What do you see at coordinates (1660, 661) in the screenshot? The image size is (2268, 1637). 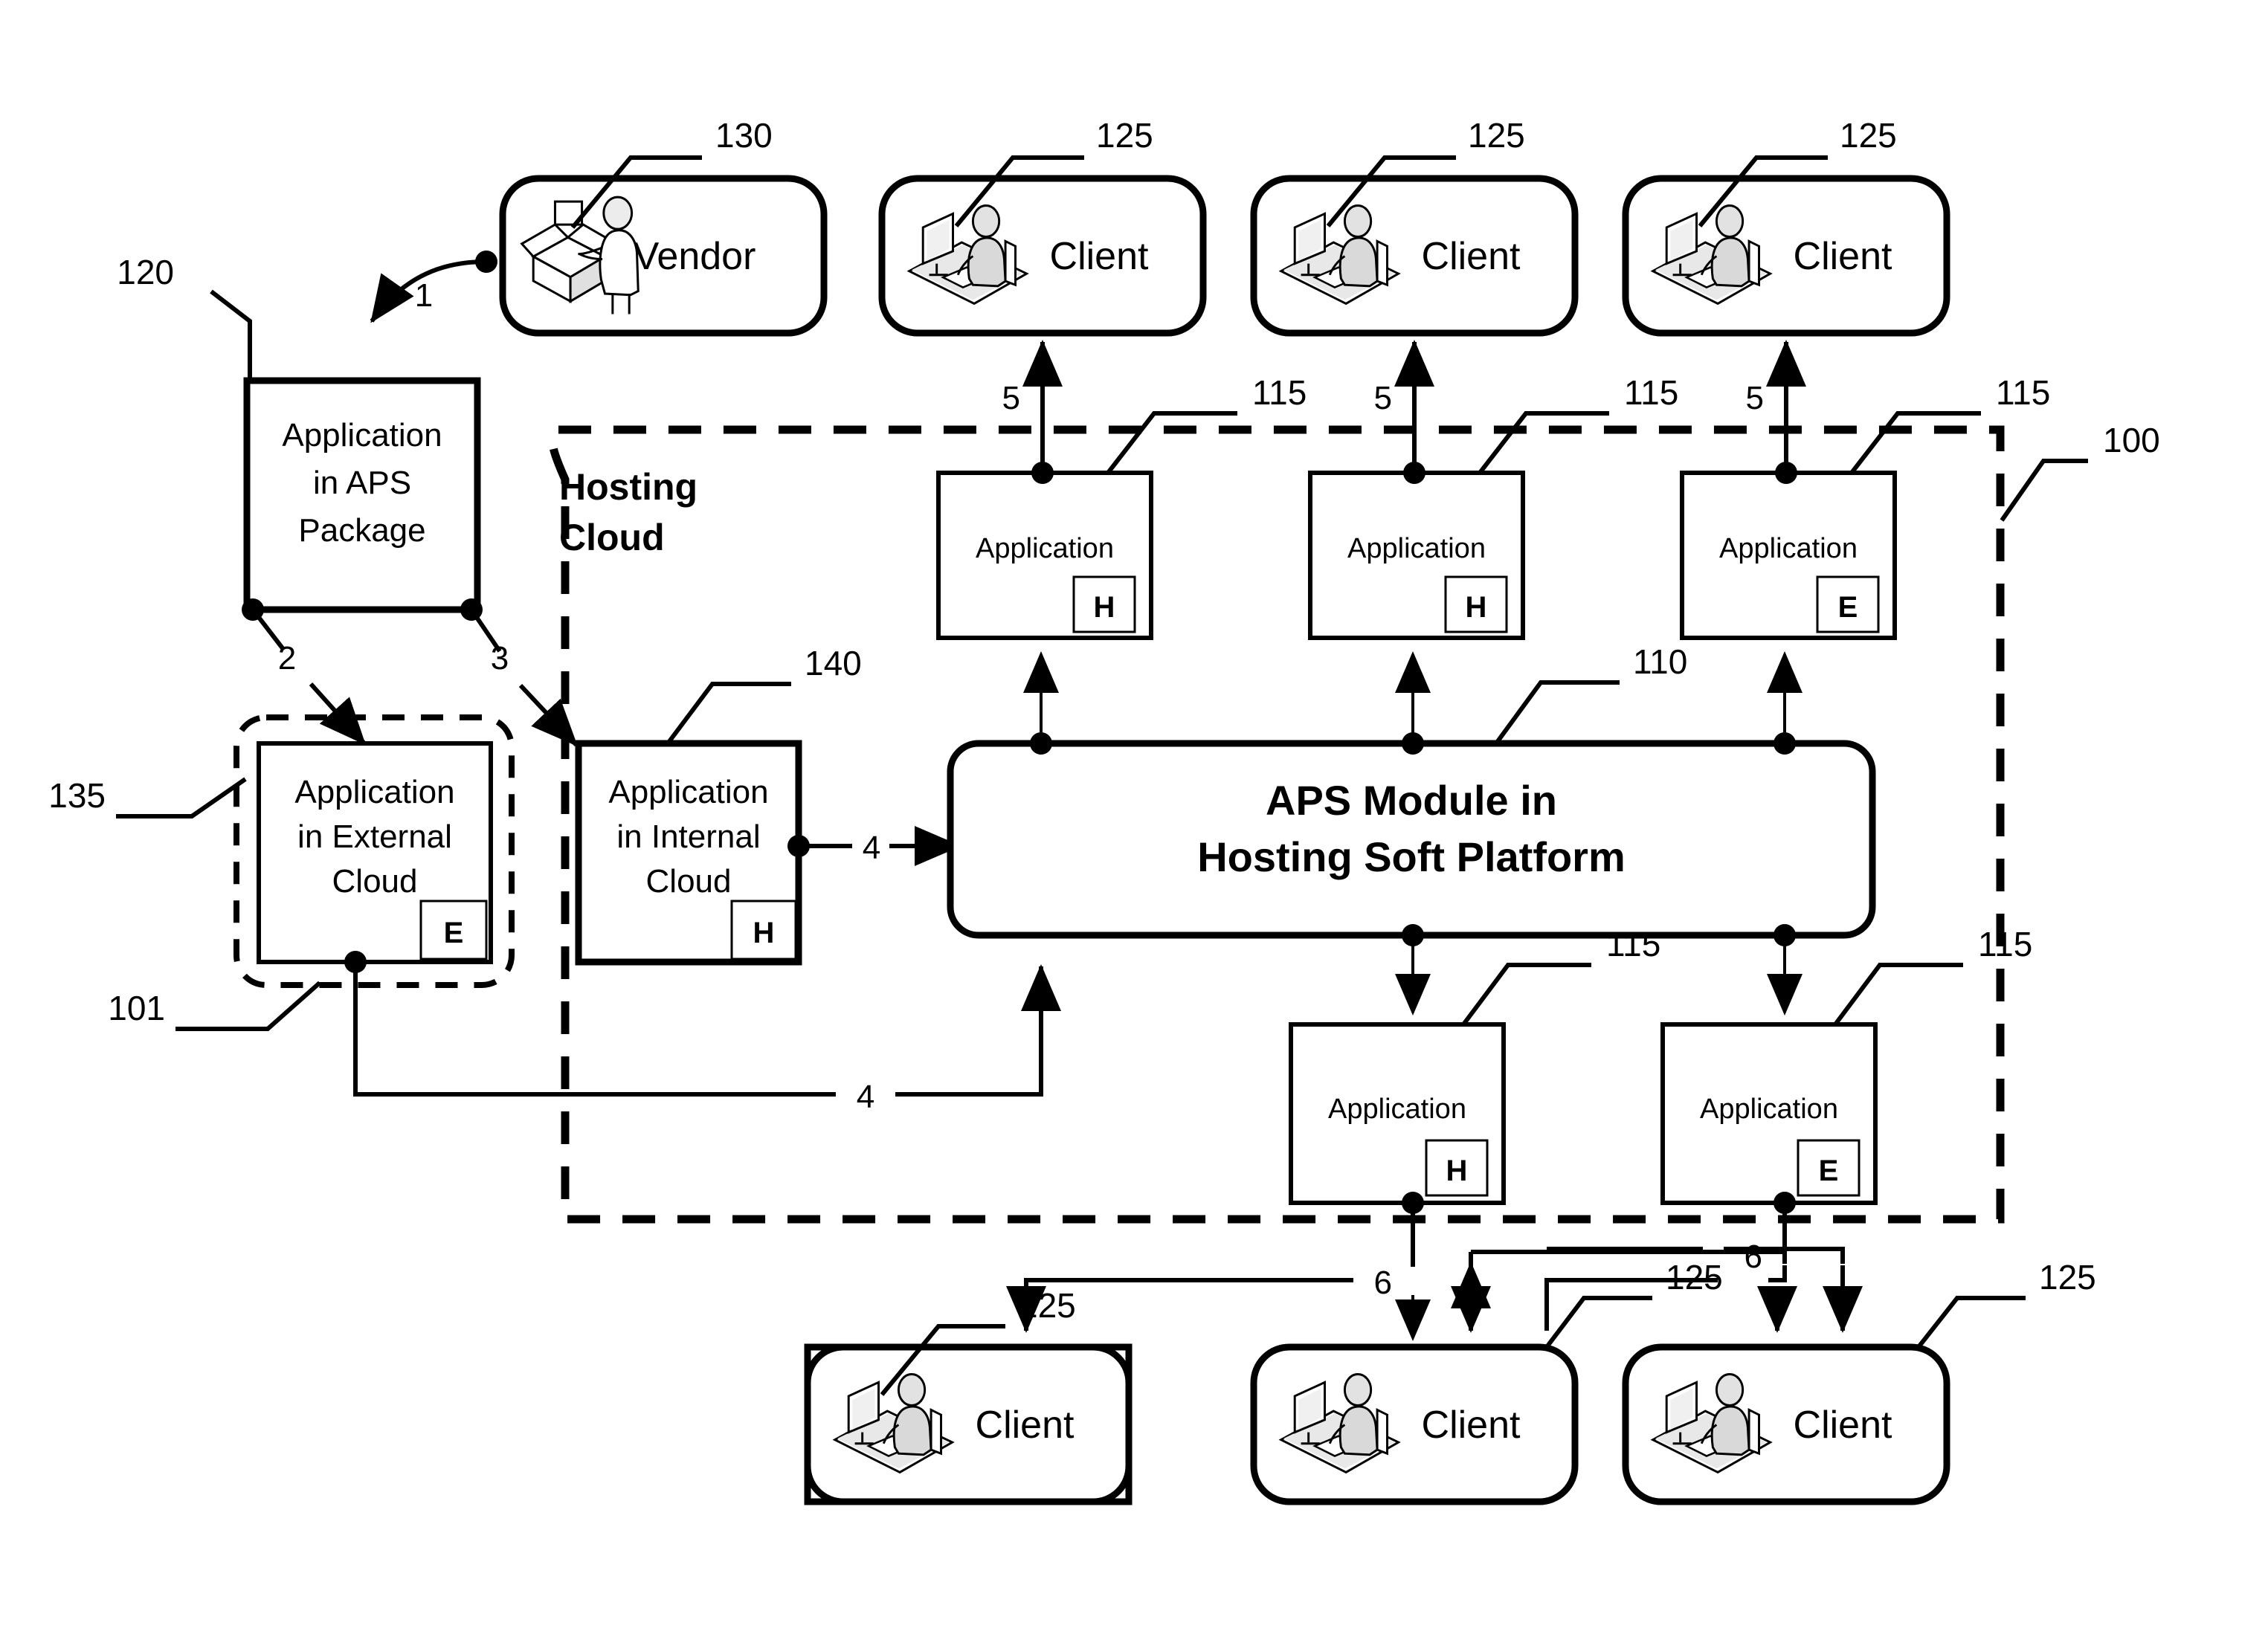 I see `ref-110-label: 110` at bounding box center [1660, 661].